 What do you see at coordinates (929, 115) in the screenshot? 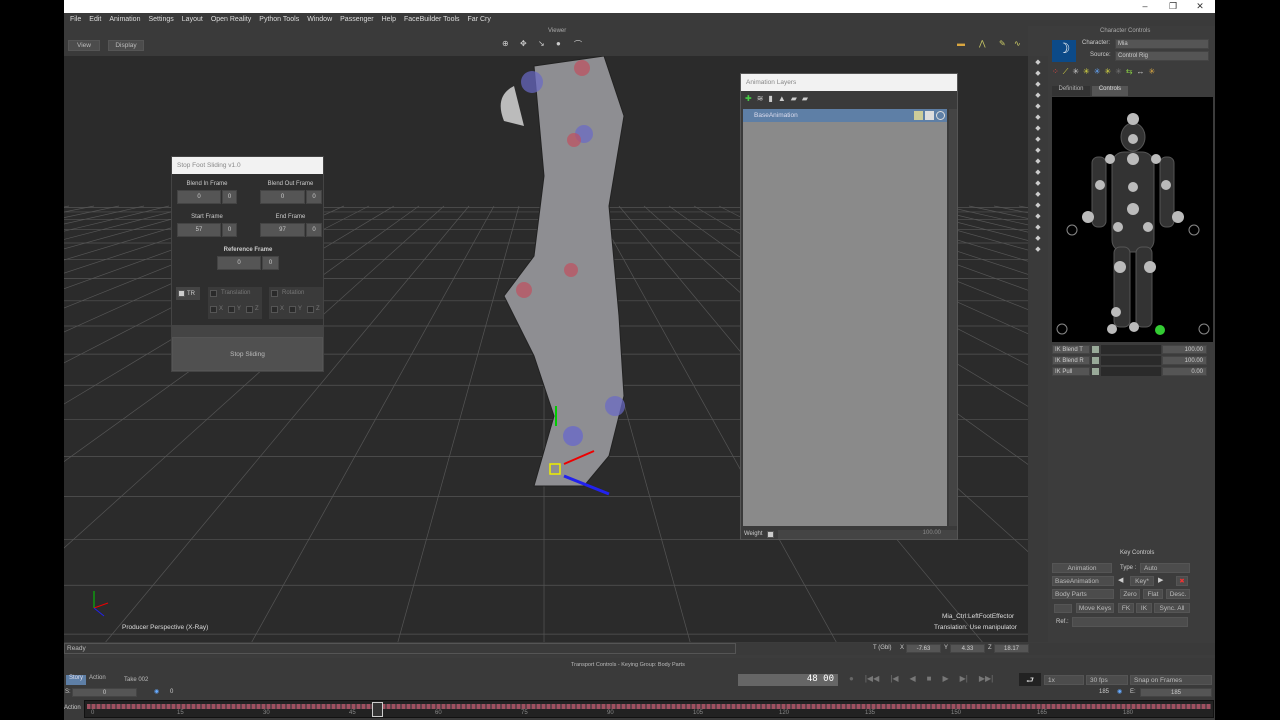
I see `solo-icon` at bounding box center [929, 115].